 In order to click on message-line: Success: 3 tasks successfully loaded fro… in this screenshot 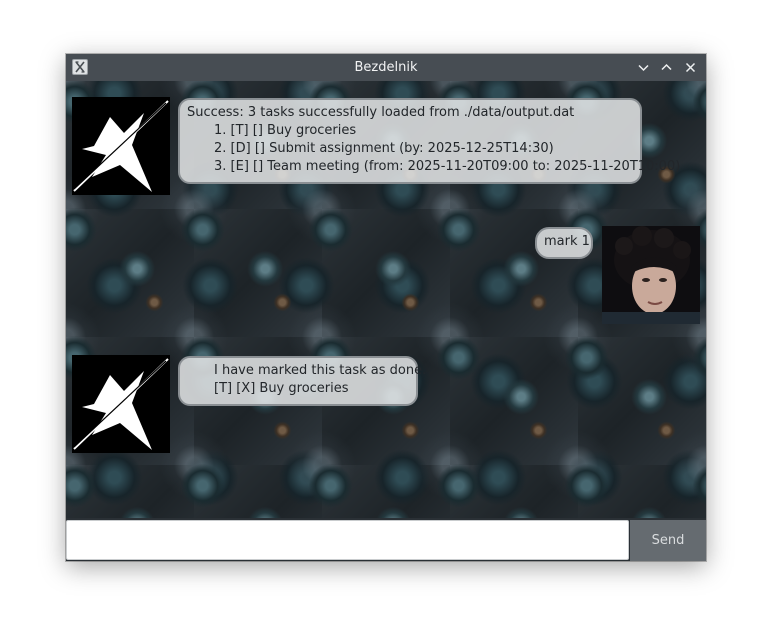, I will do `click(381, 112)`.